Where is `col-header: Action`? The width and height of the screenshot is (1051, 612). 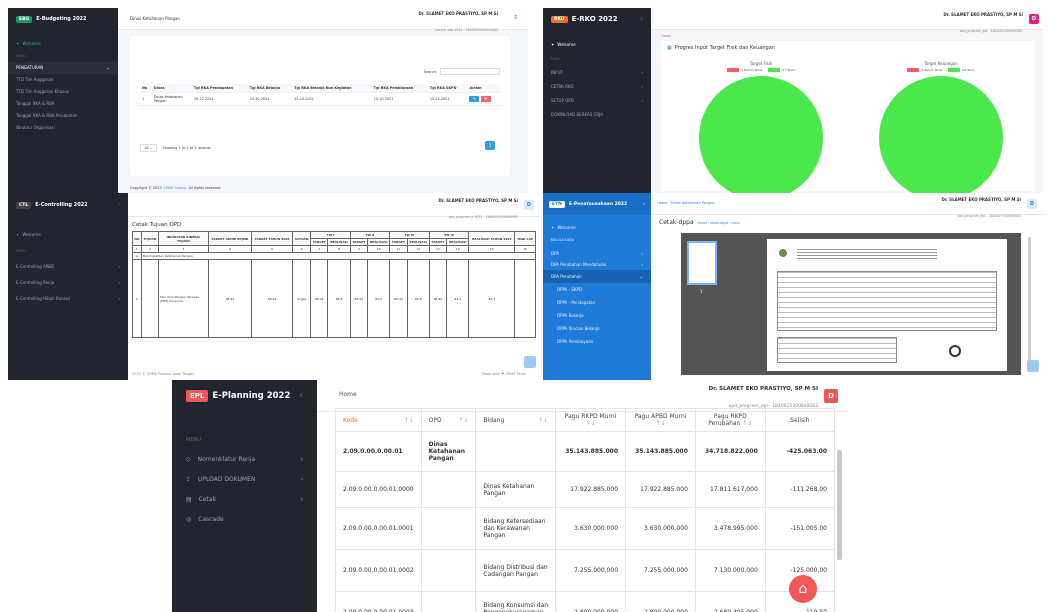
col-header: Action is located at coordinates (483, 88).